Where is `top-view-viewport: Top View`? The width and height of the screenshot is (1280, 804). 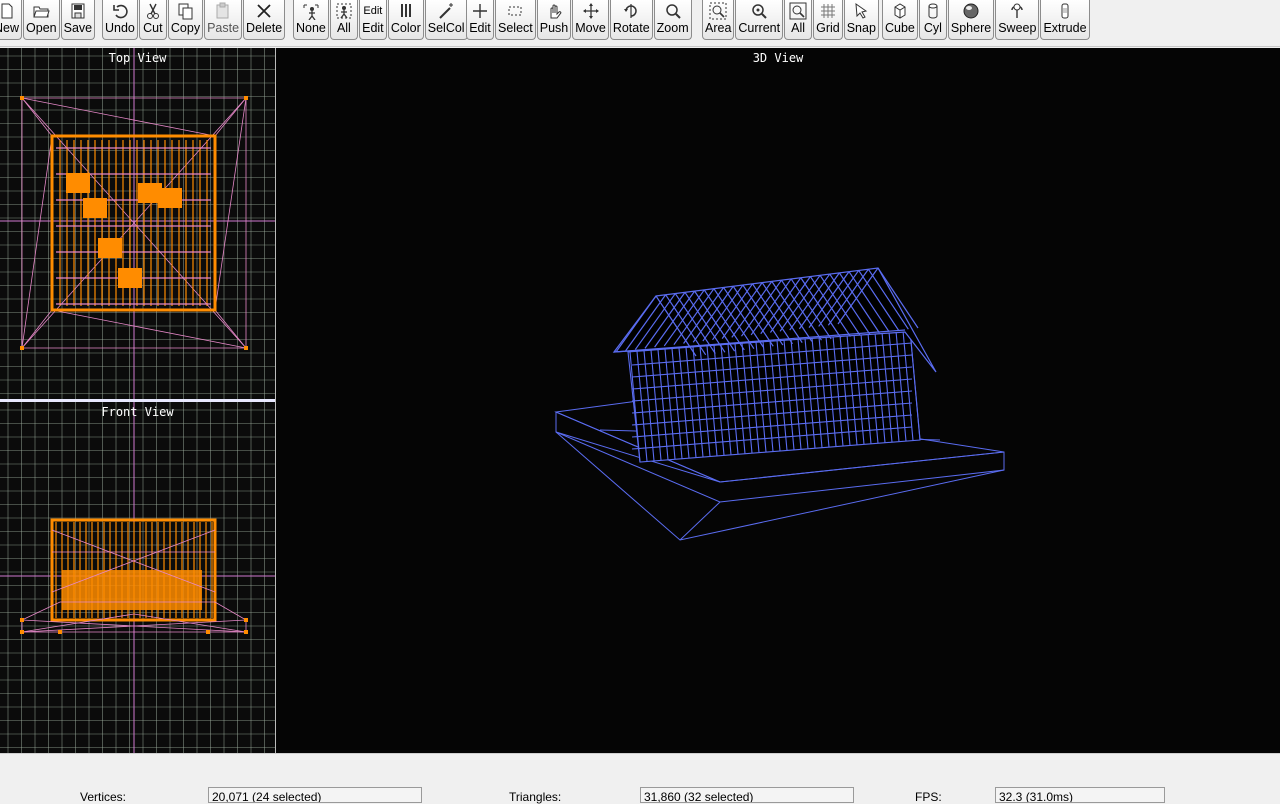
top-view-viewport: Top View is located at coordinates (137, 223).